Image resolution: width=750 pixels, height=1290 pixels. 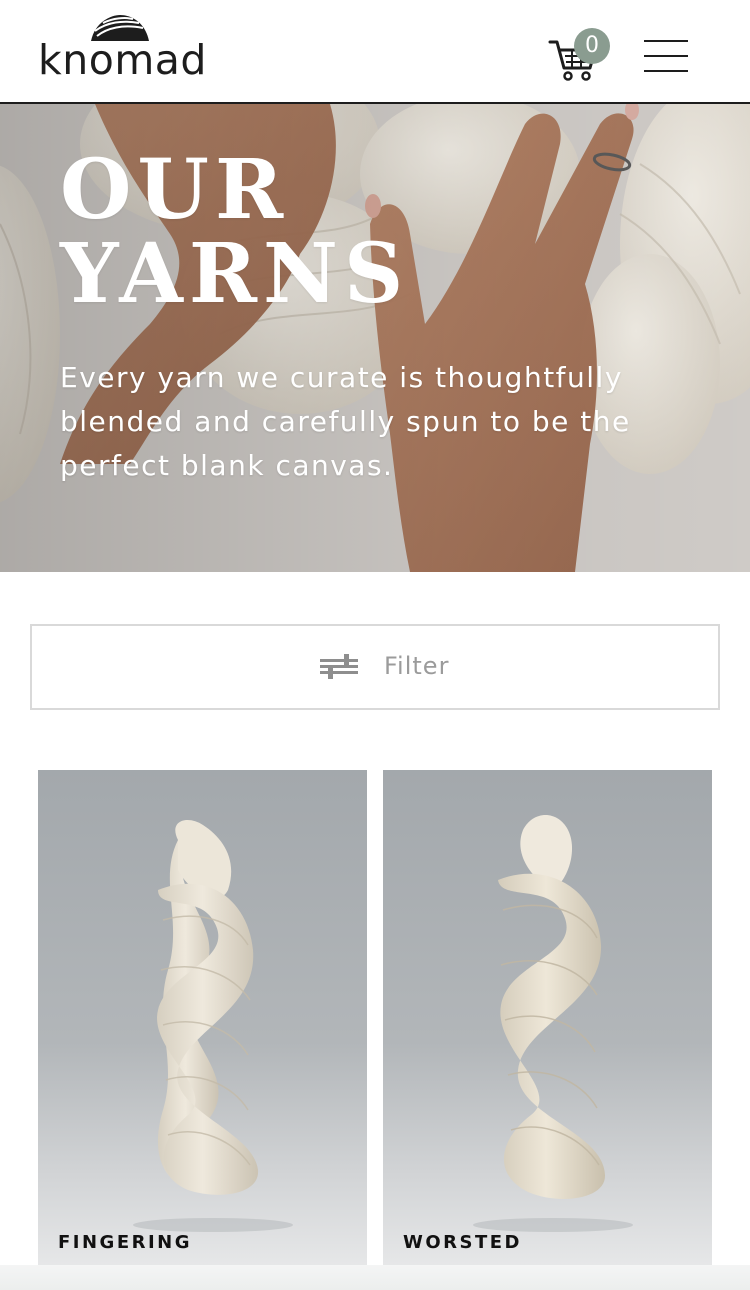 What do you see at coordinates (375, 52) in the screenshot?
I see `site-header: knomad 0` at bounding box center [375, 52].